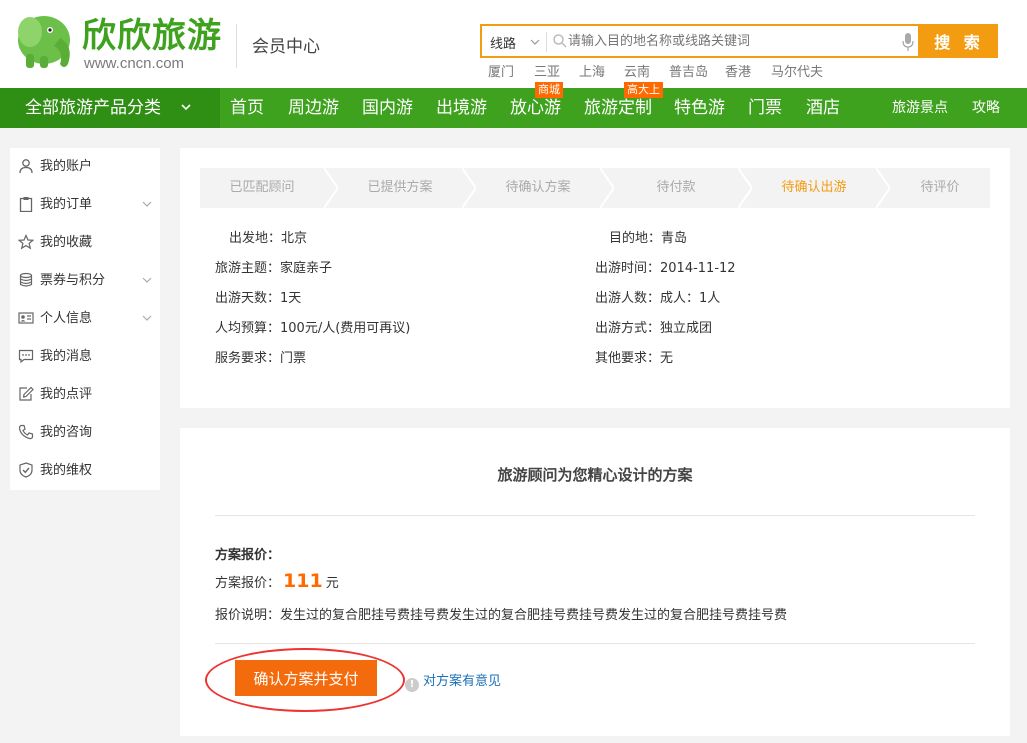  I want to click on elephant-logo-icon, so click(44, 42).